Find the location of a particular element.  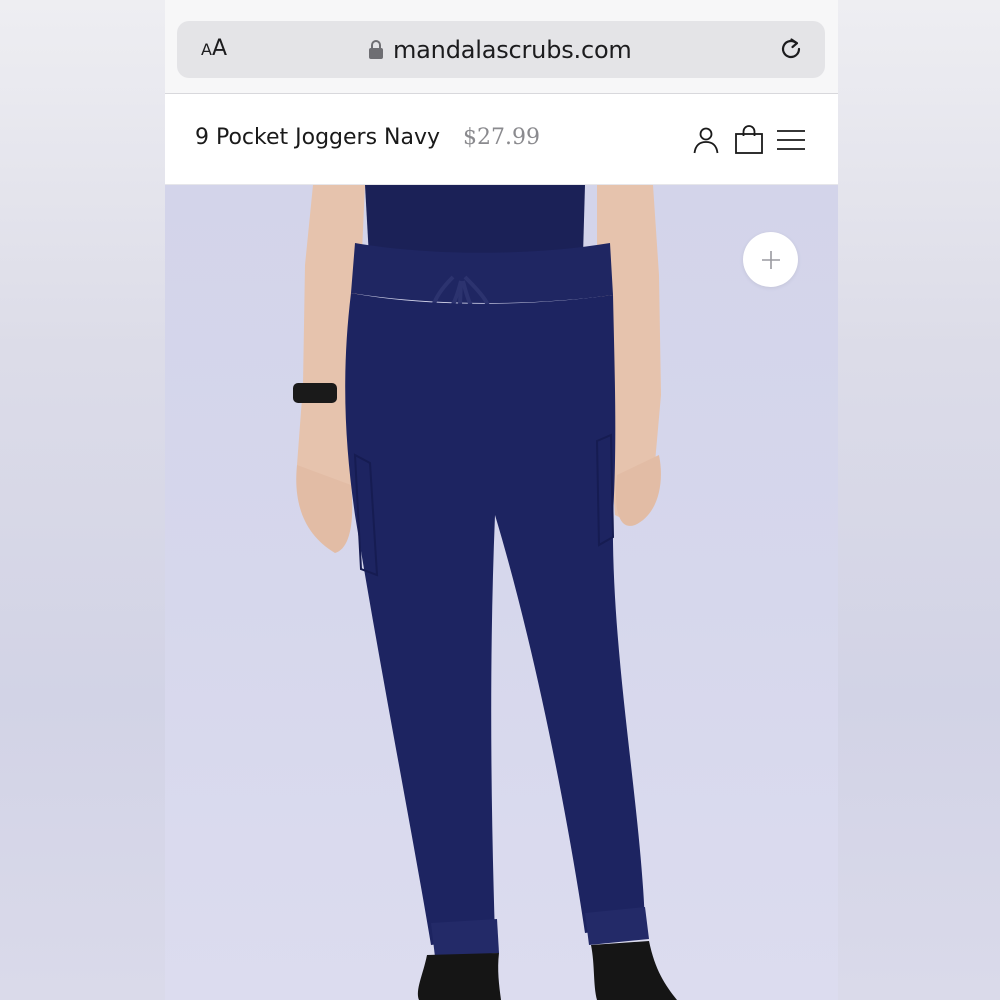

address-bar: AA mandalascrubs.com is located at coordinates (501, 49).